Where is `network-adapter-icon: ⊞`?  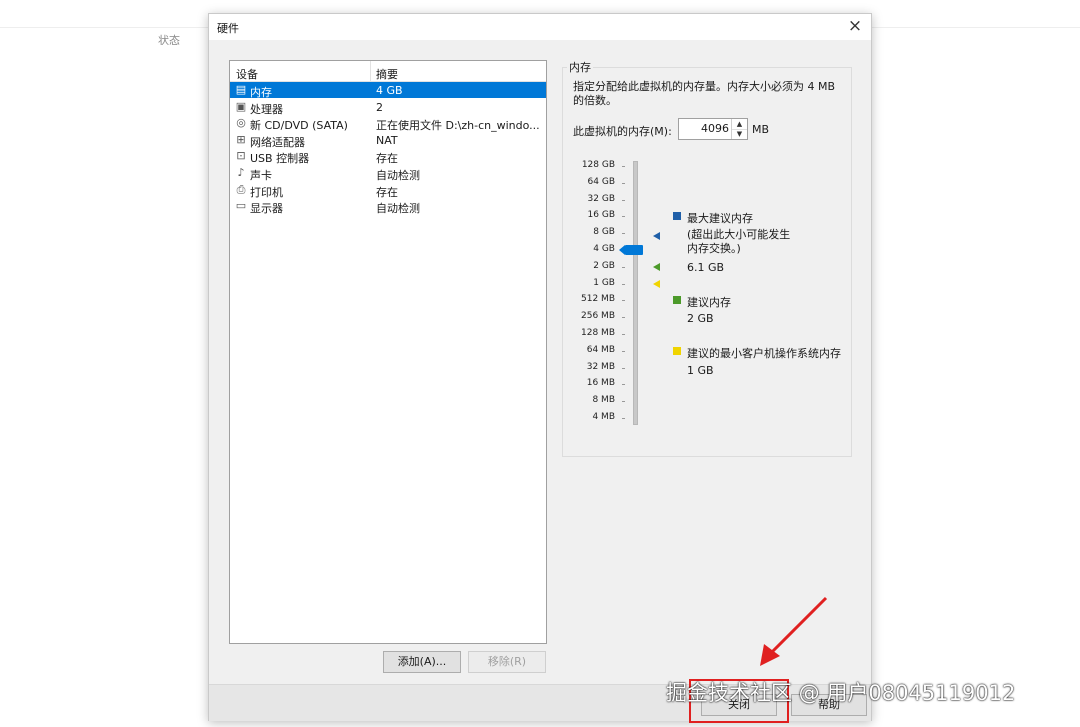
network-adapter-icon: ⊞ is located at coordinates (241, 139).